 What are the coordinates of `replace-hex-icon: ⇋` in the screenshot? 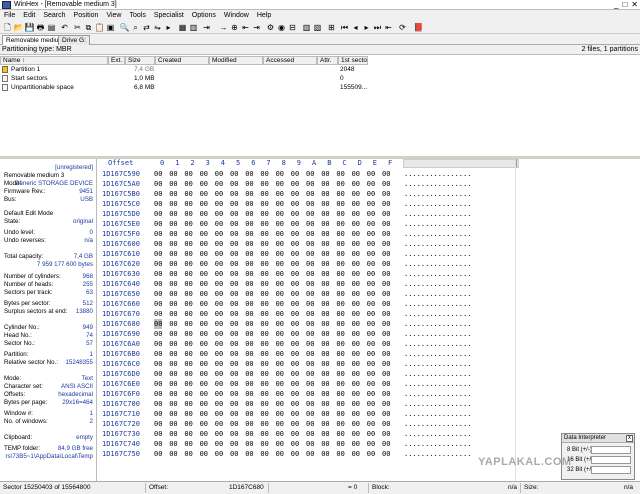 It's located at (157, 27).